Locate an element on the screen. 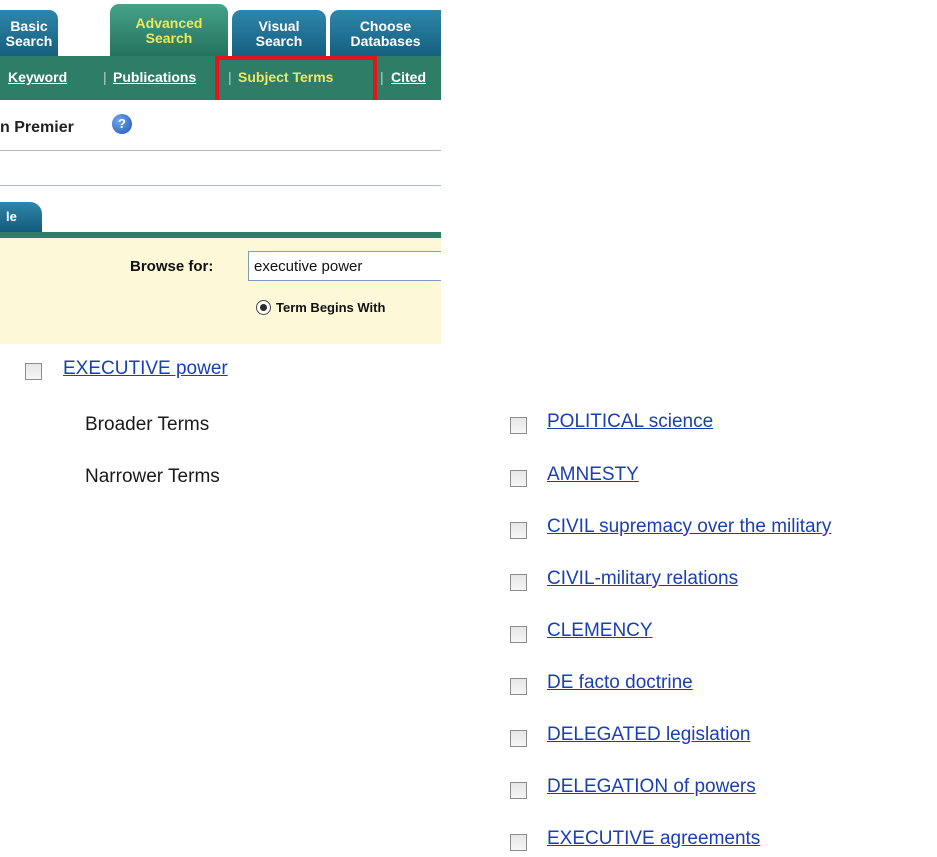 The image size is (937, 857). tab-advanced-search: Advanced Search is located at coordinates (169, 30).